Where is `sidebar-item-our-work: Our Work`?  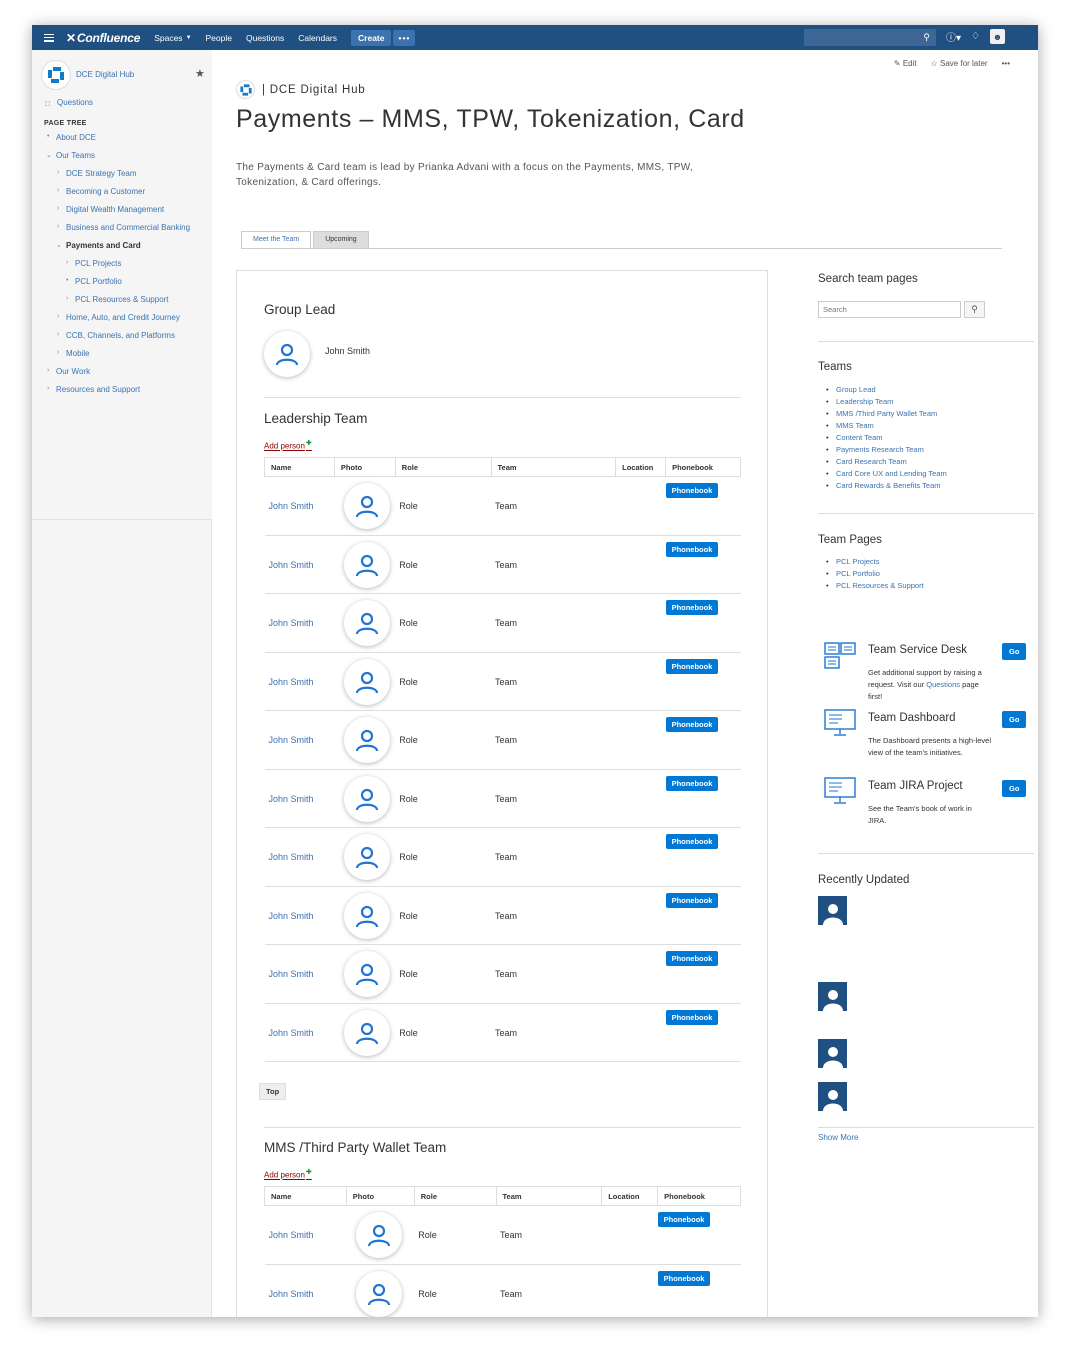 sidebar-item-our-work: Our Work is located at coordinates (73, 371).